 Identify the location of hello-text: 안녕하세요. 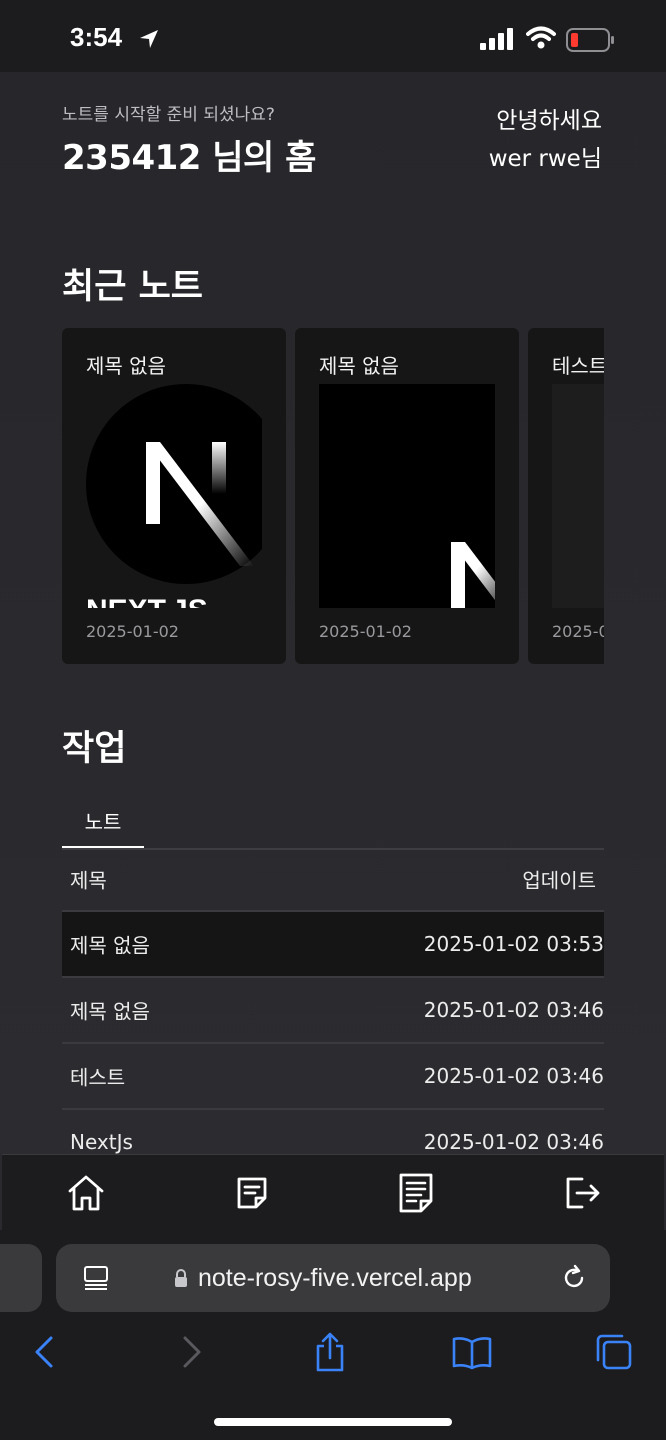
(549, 121).